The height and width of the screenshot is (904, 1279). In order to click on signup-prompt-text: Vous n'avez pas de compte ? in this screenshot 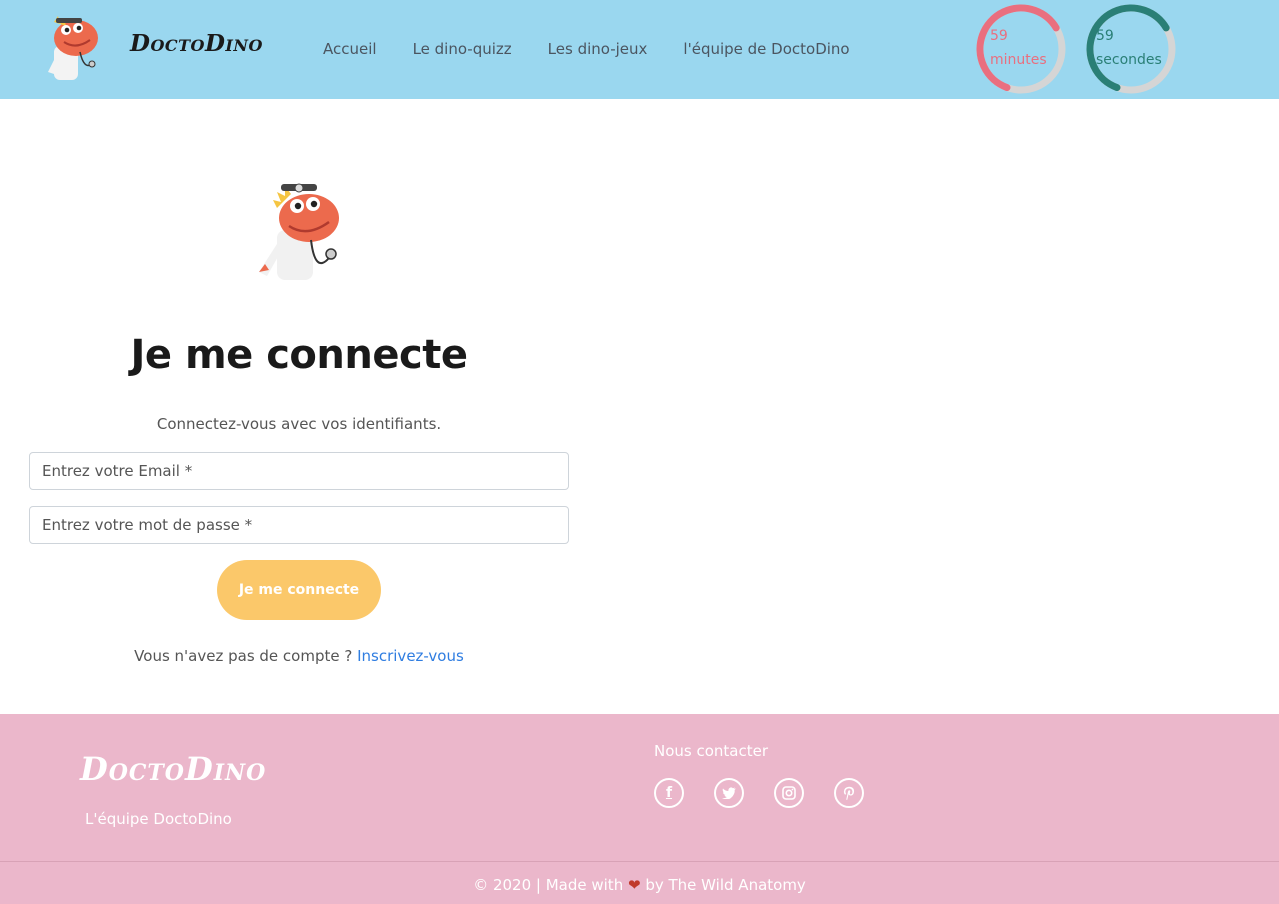, I will do `click(243, 656)`.